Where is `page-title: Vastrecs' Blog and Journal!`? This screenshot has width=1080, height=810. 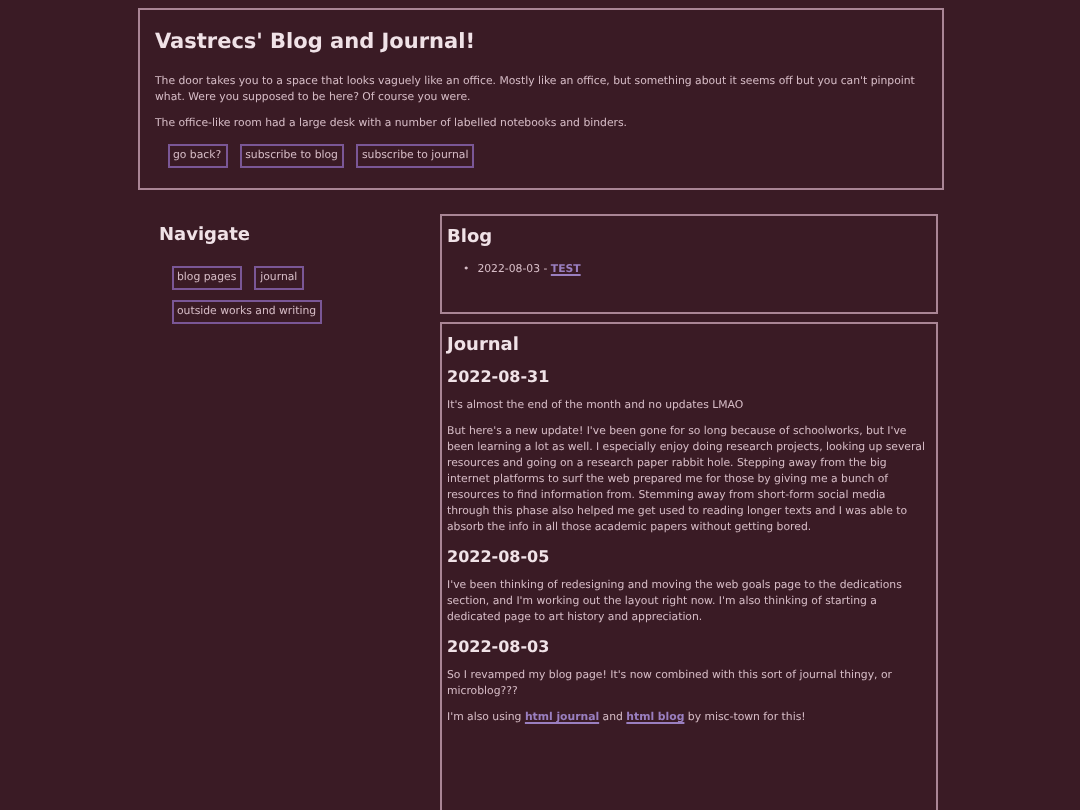
page-title: Vastrecs' Blog and Journal! is located at coordinates (316, 42).